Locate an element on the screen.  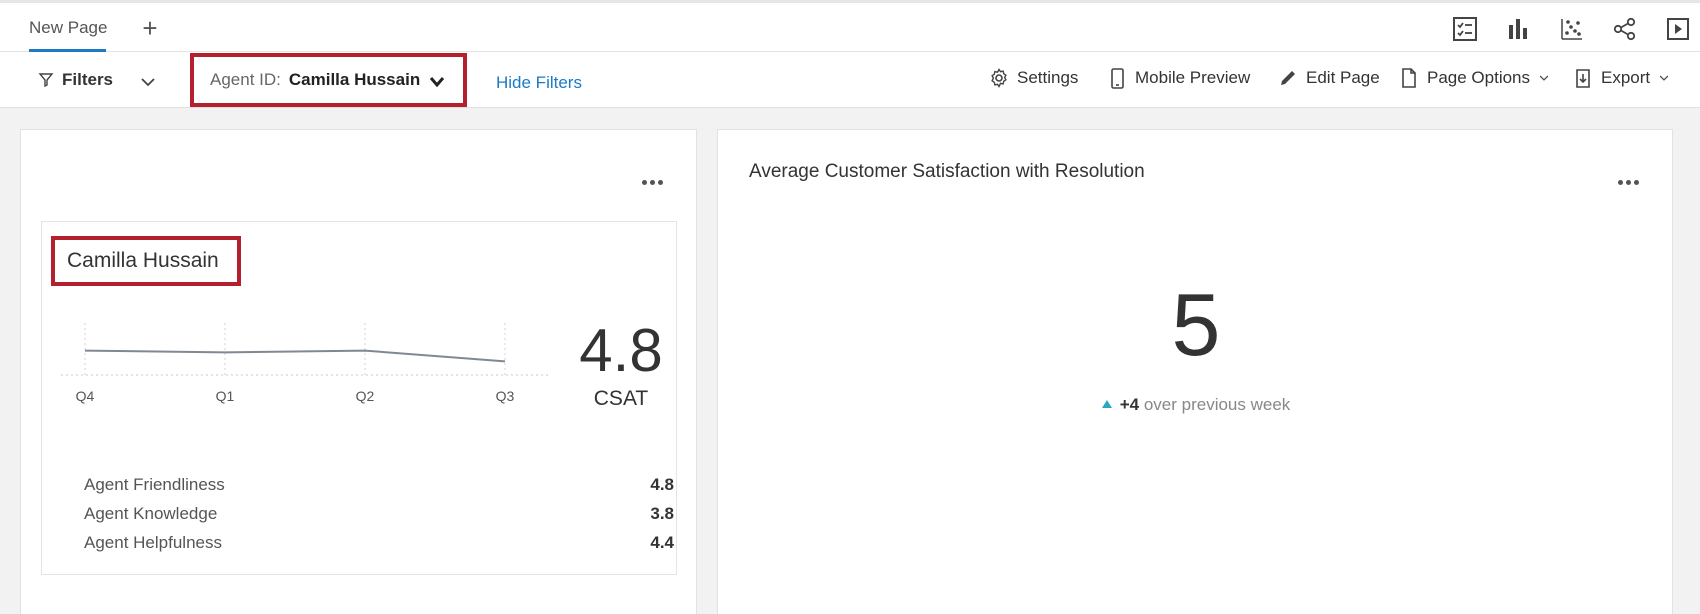
edit-page-button: Edit Page is located at coordinates (1328, 78).